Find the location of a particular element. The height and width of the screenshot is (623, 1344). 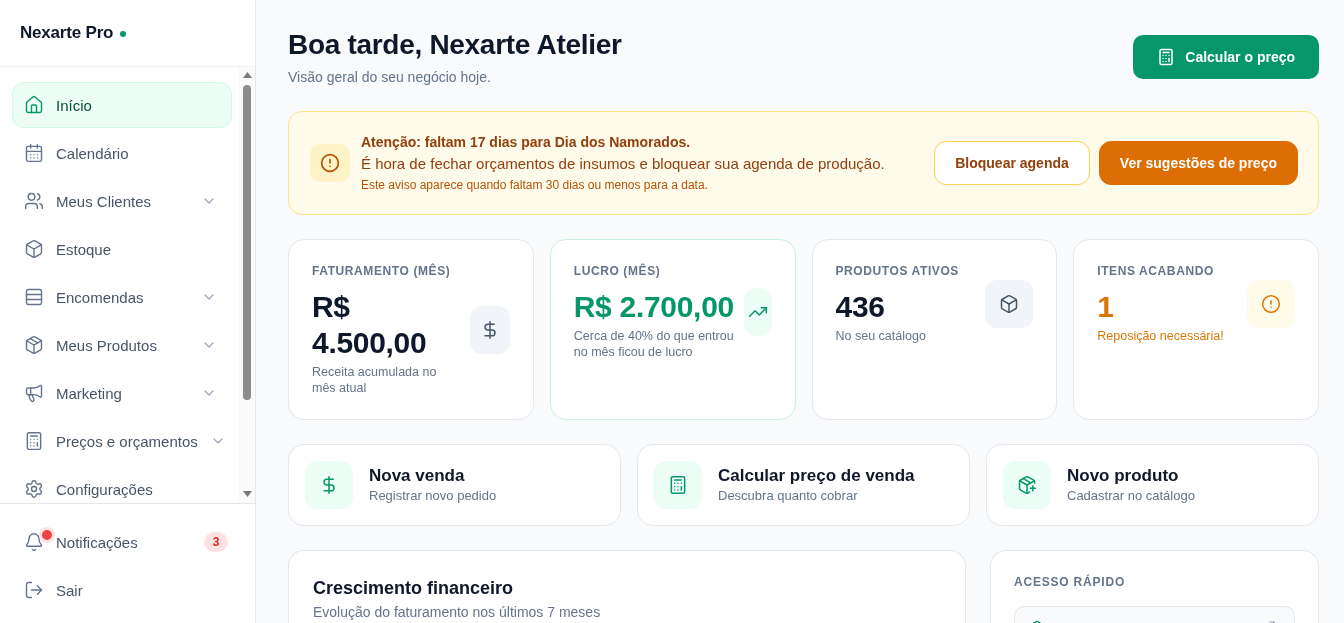

stat-label: FATURAMENTO (MÊS) is located at coordinates (382, 271).